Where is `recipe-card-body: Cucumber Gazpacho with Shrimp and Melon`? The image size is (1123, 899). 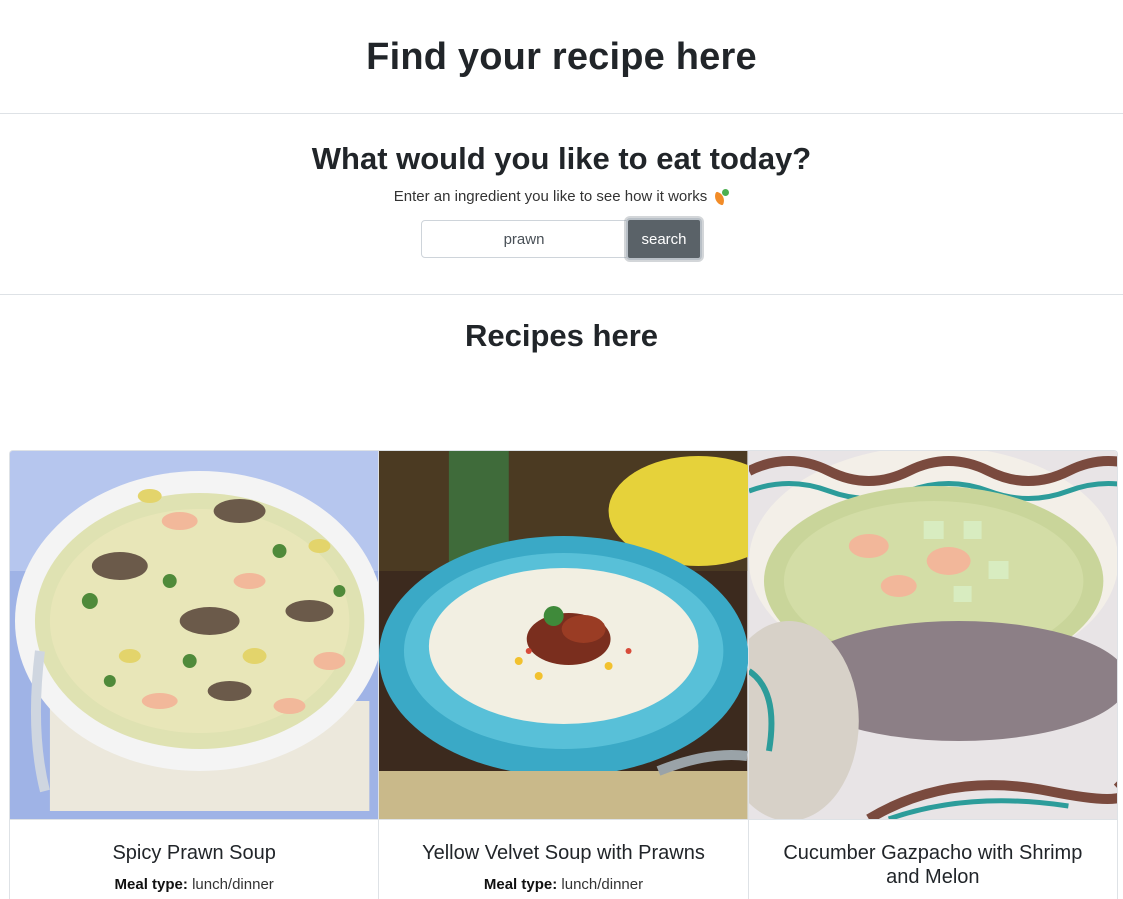 recipe-card-body: Cucumber Gazpacho with Shrimp and Melon is located at coordinates (932, 854).